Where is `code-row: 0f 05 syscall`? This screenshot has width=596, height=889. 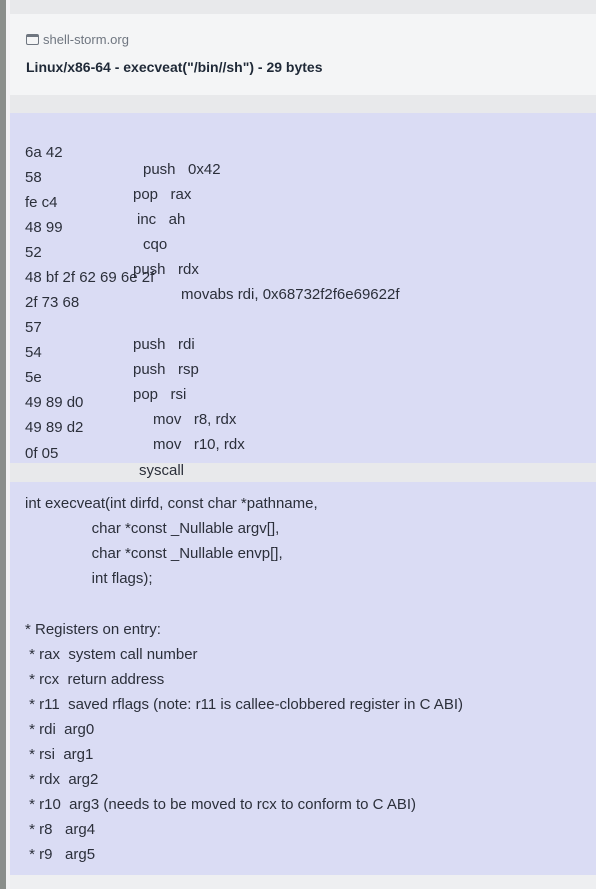 code-row: 0f 05 syscall is located at coordinates (104, 453).